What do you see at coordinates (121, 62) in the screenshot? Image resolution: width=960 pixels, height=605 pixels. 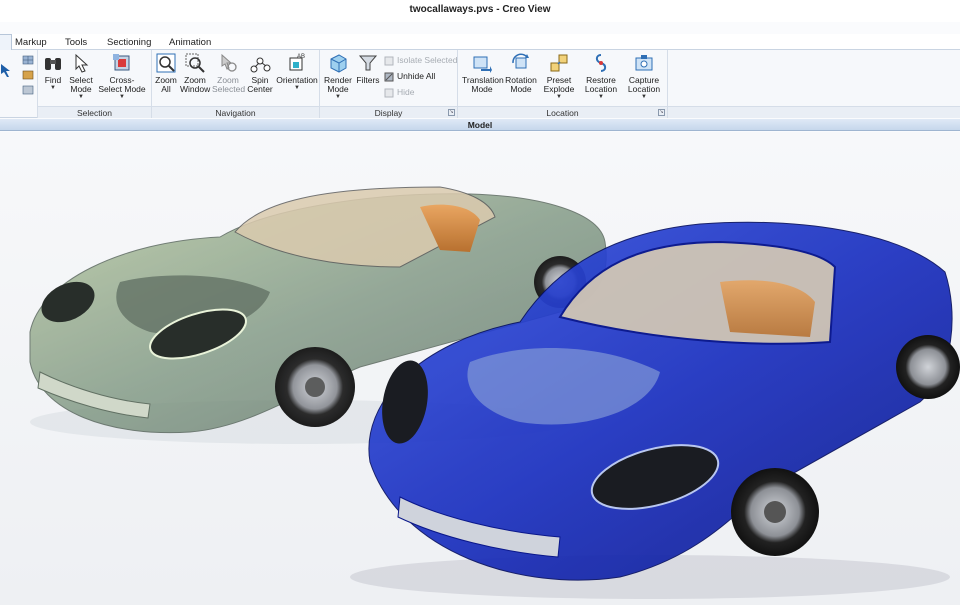 I see `cross-select-icon` at bounding box center [121, 62].